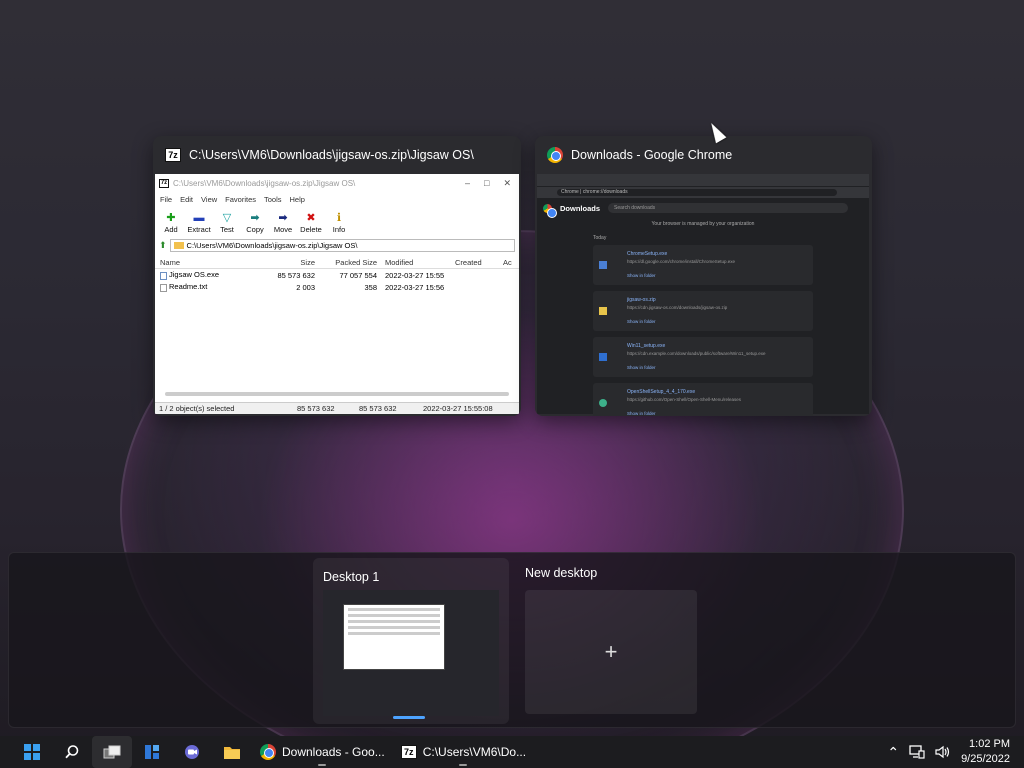 This screenshot has height=768, width=1024. Describe the element at coordinates (337, 394) in the screenshot. I see `horizontal-scrollbar` at that location.